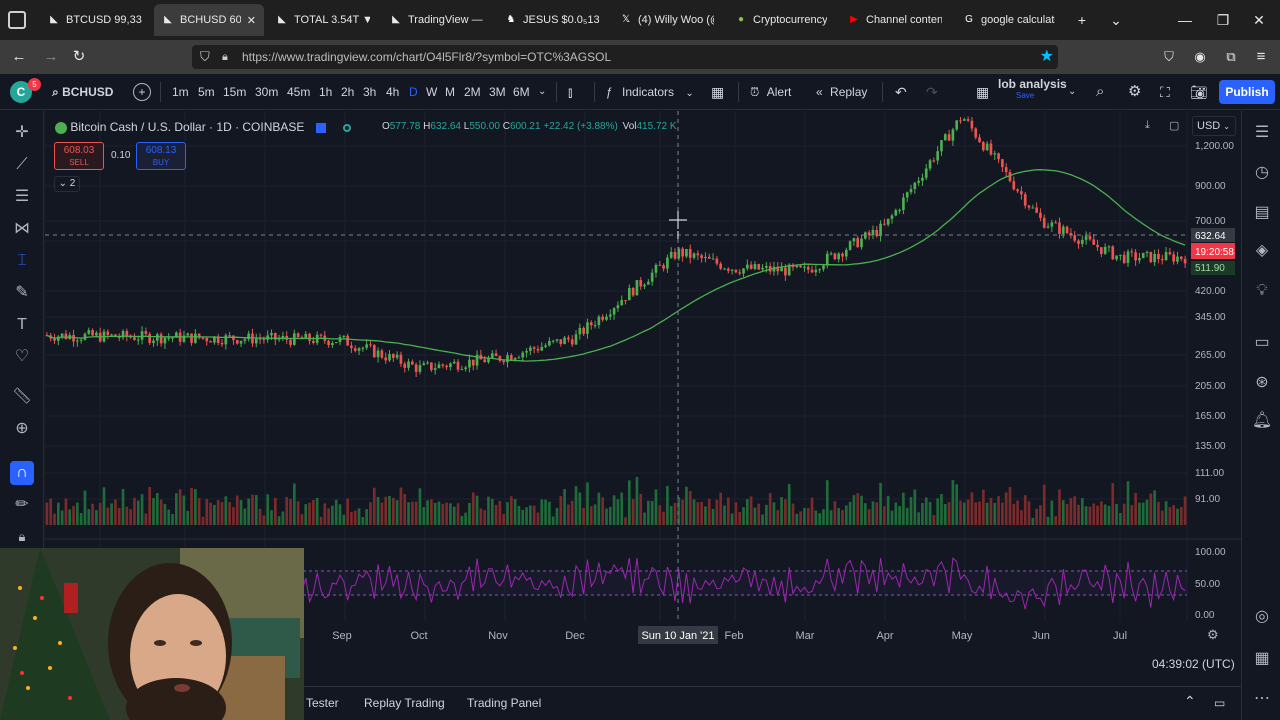 This screenshot has height=720, width=1280. I want to click on watchlist-icon: ☰, so click(1262, 133).